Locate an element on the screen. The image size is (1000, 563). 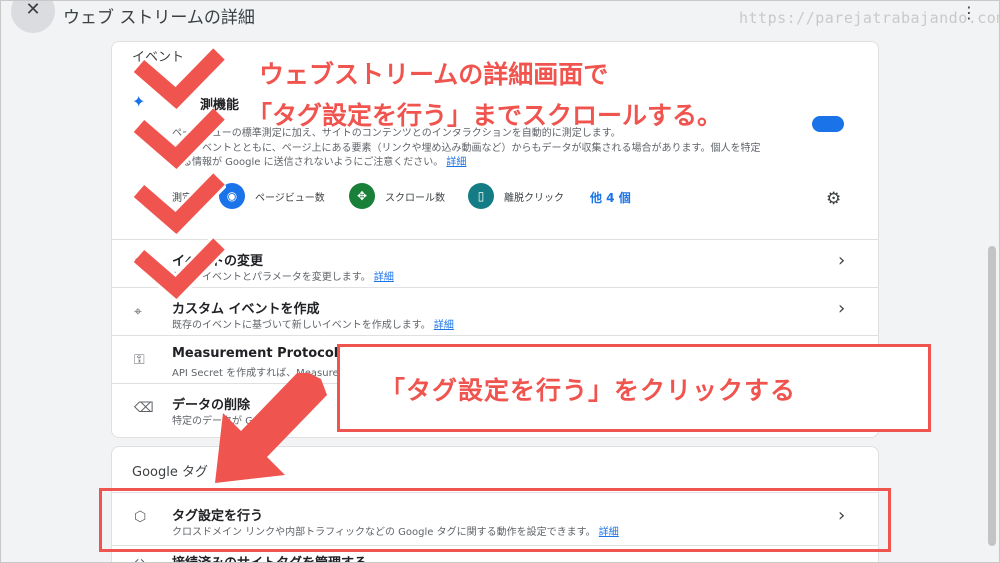
close-icon: ✕ is located at coordinates (33, 10).